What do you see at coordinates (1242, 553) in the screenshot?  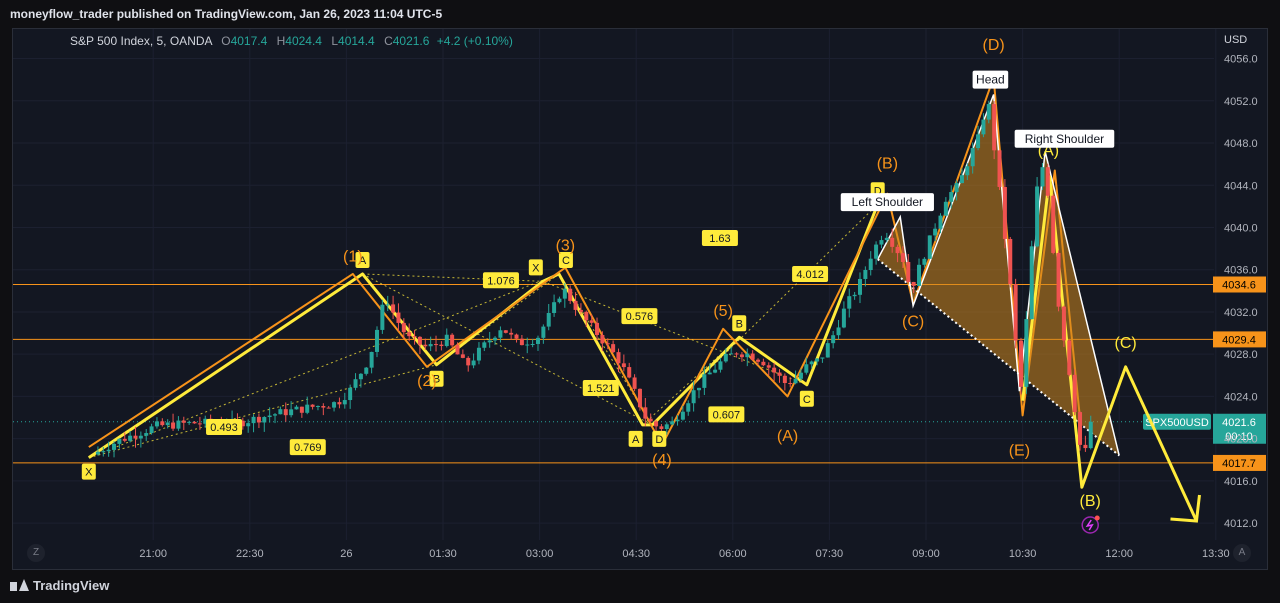 I see `auto-scale-button: A` at bounding box center [1242, 553].